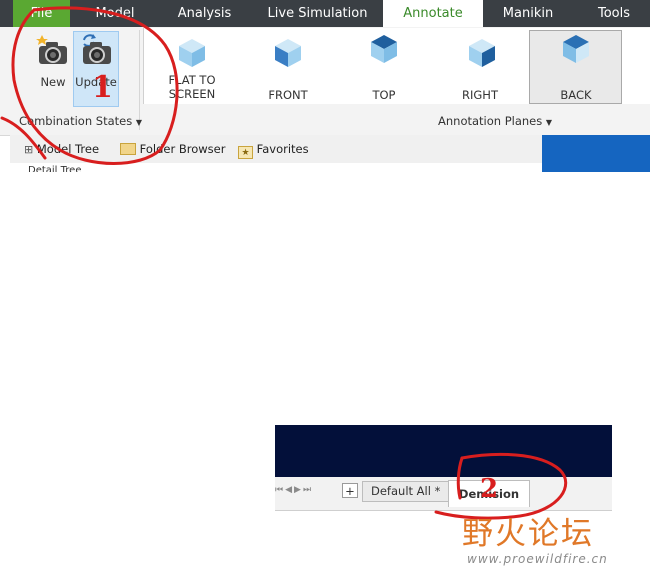  What do you see at coordinates (528, 534) in the screenshot?
I see `watermark-text: 野火论坛` at bounding box center [528, 534].